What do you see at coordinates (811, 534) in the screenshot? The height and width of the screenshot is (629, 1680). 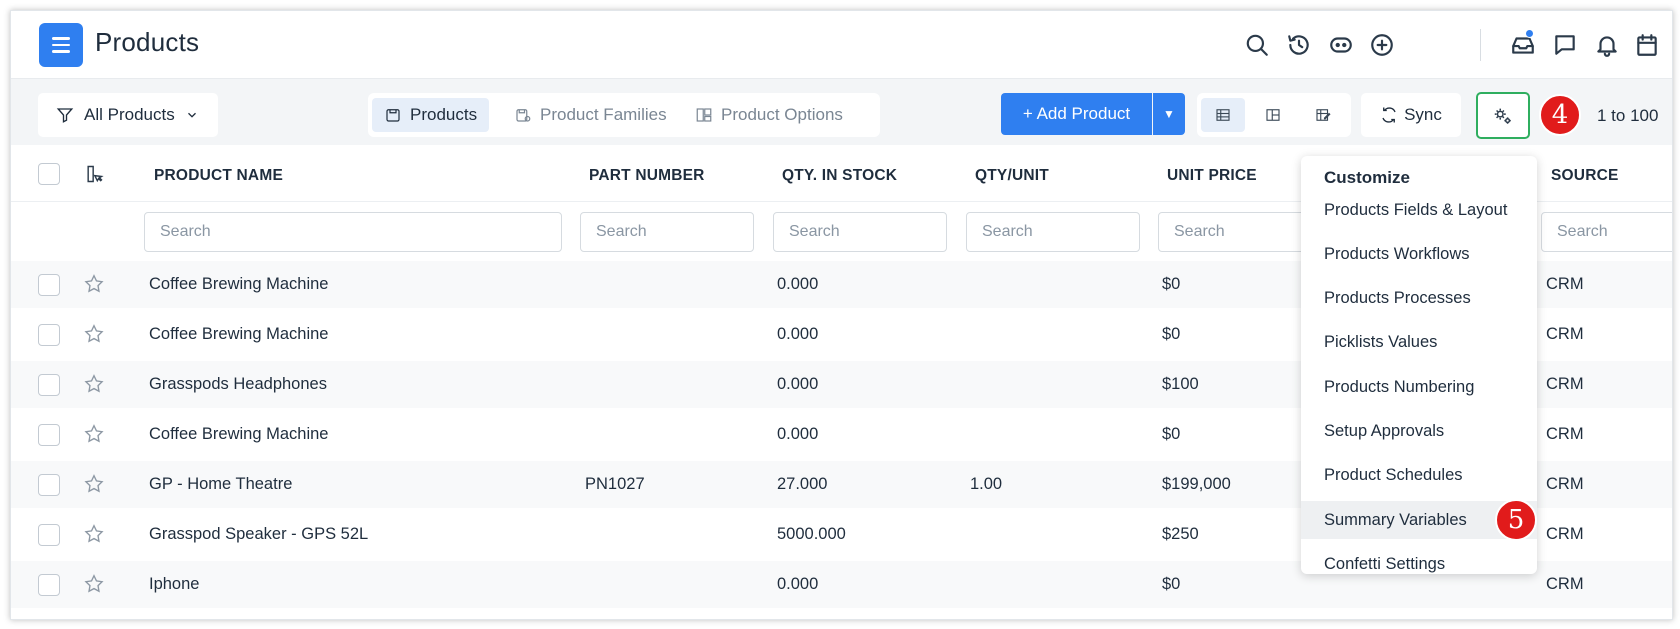 I see `cell-qty: 5000.000` at bounding box center [811, 534].